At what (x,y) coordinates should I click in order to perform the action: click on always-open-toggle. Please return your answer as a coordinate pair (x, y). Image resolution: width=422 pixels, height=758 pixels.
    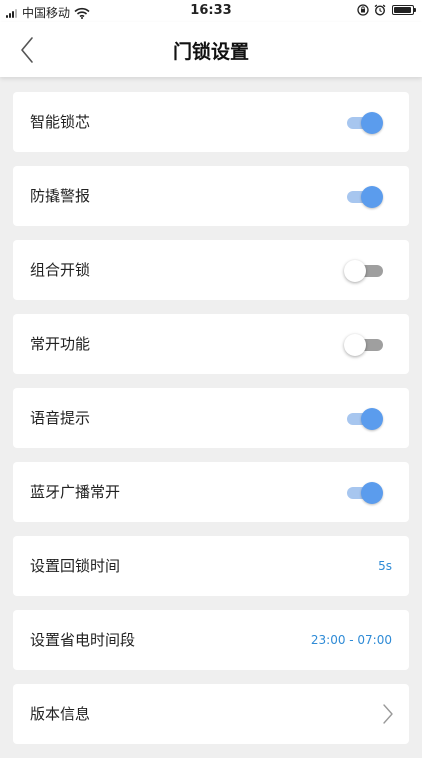
    Looking at the image, I should click on (363, 345).